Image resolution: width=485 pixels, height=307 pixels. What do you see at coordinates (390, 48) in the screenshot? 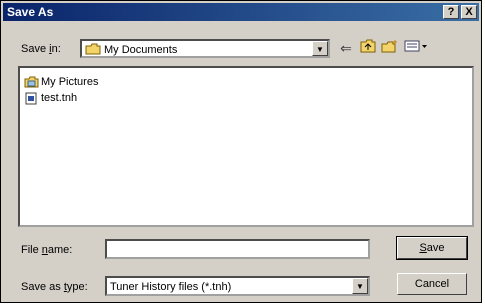
I see `new-folder-icon` at bounding box center [390, 48].